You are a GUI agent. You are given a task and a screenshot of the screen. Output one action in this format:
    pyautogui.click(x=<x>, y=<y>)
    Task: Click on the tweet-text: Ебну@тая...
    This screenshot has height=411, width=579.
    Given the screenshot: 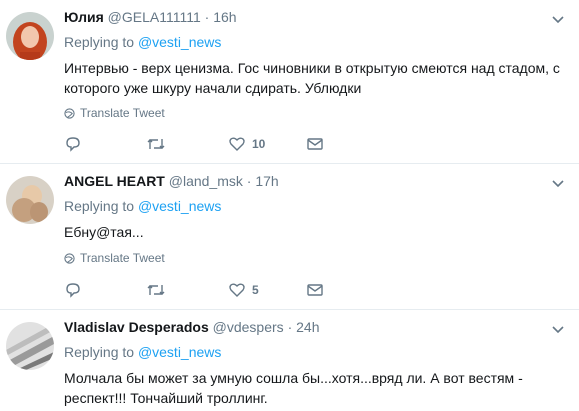 What is the action you would take?
    pyautogui.click(x=104, y=232)
    